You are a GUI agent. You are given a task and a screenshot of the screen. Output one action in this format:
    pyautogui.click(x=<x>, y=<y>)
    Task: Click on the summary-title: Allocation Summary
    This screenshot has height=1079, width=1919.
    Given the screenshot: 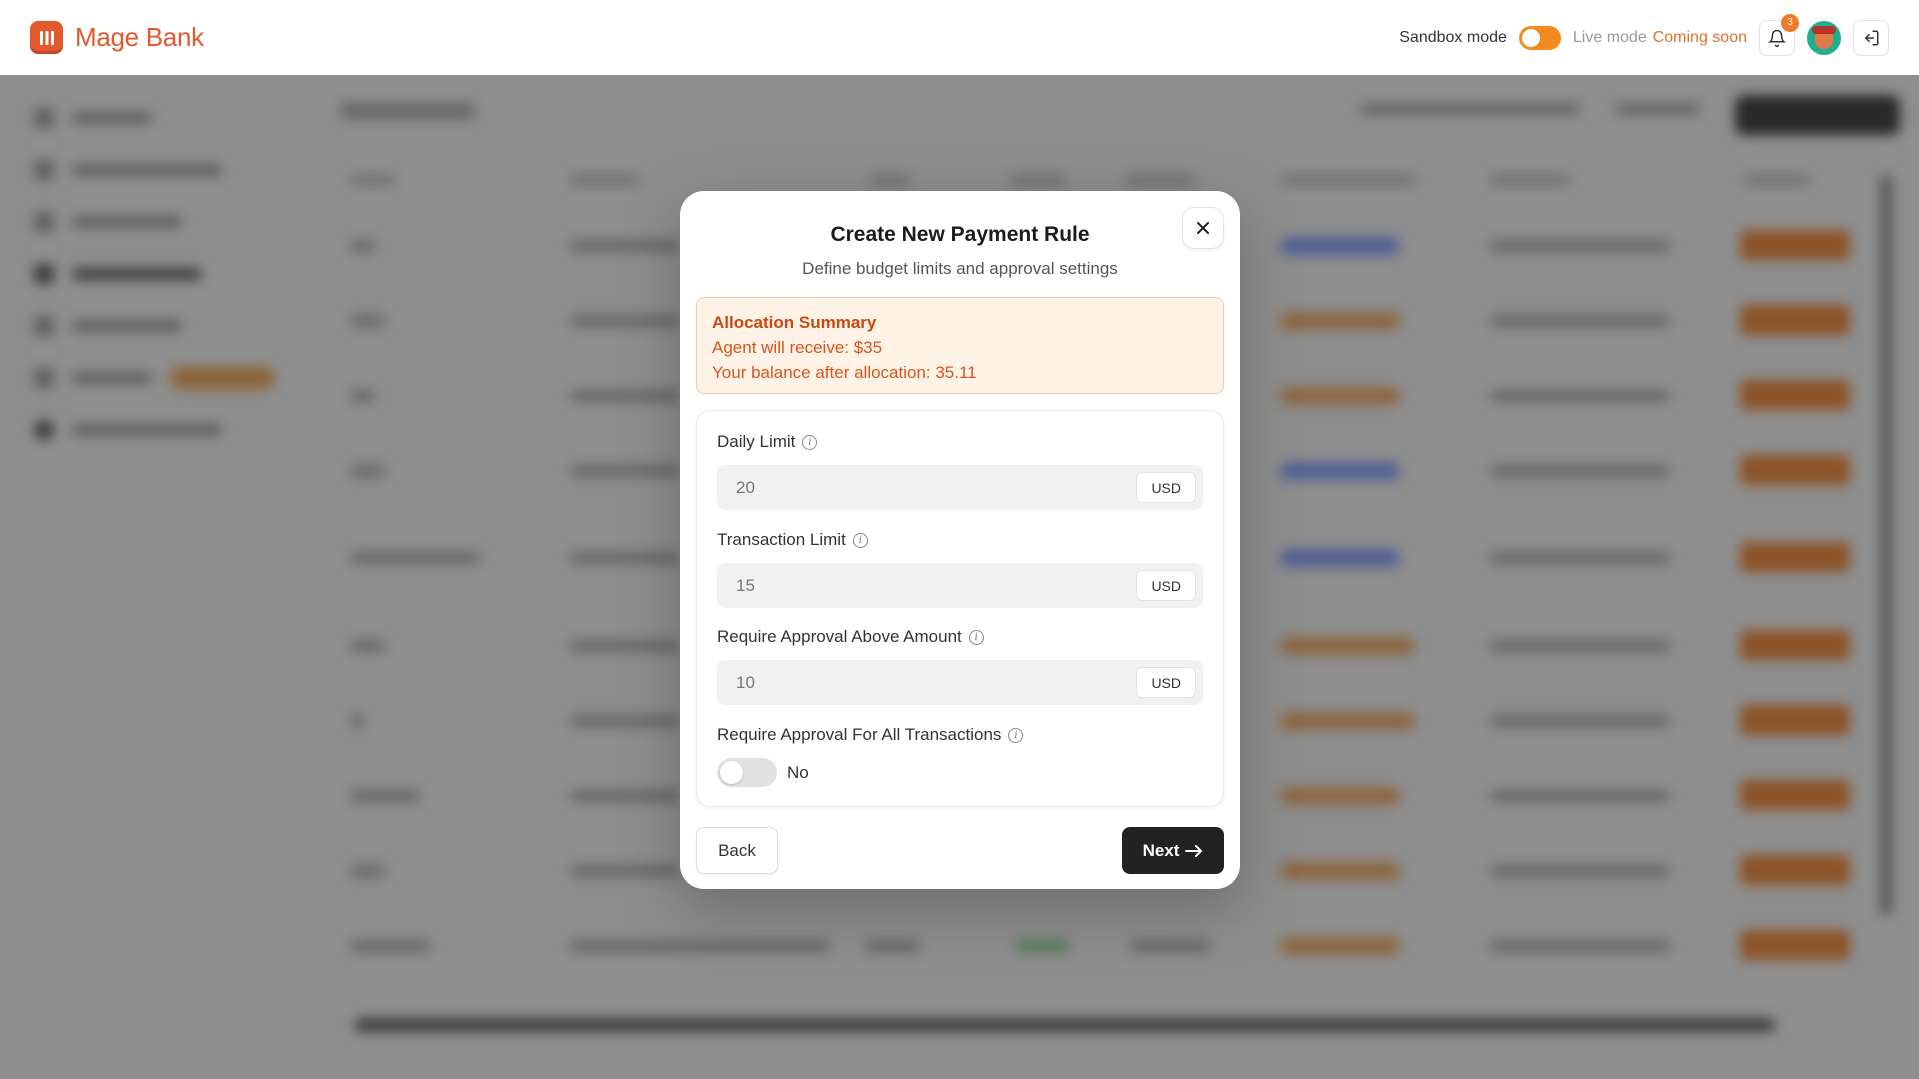 What is the action you would take?
    pyautogui.click(x=794, y=322)
    